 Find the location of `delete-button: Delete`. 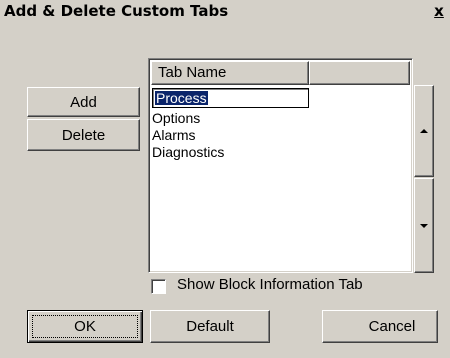

delete-button: Delete is located at coordinates (83, 135).